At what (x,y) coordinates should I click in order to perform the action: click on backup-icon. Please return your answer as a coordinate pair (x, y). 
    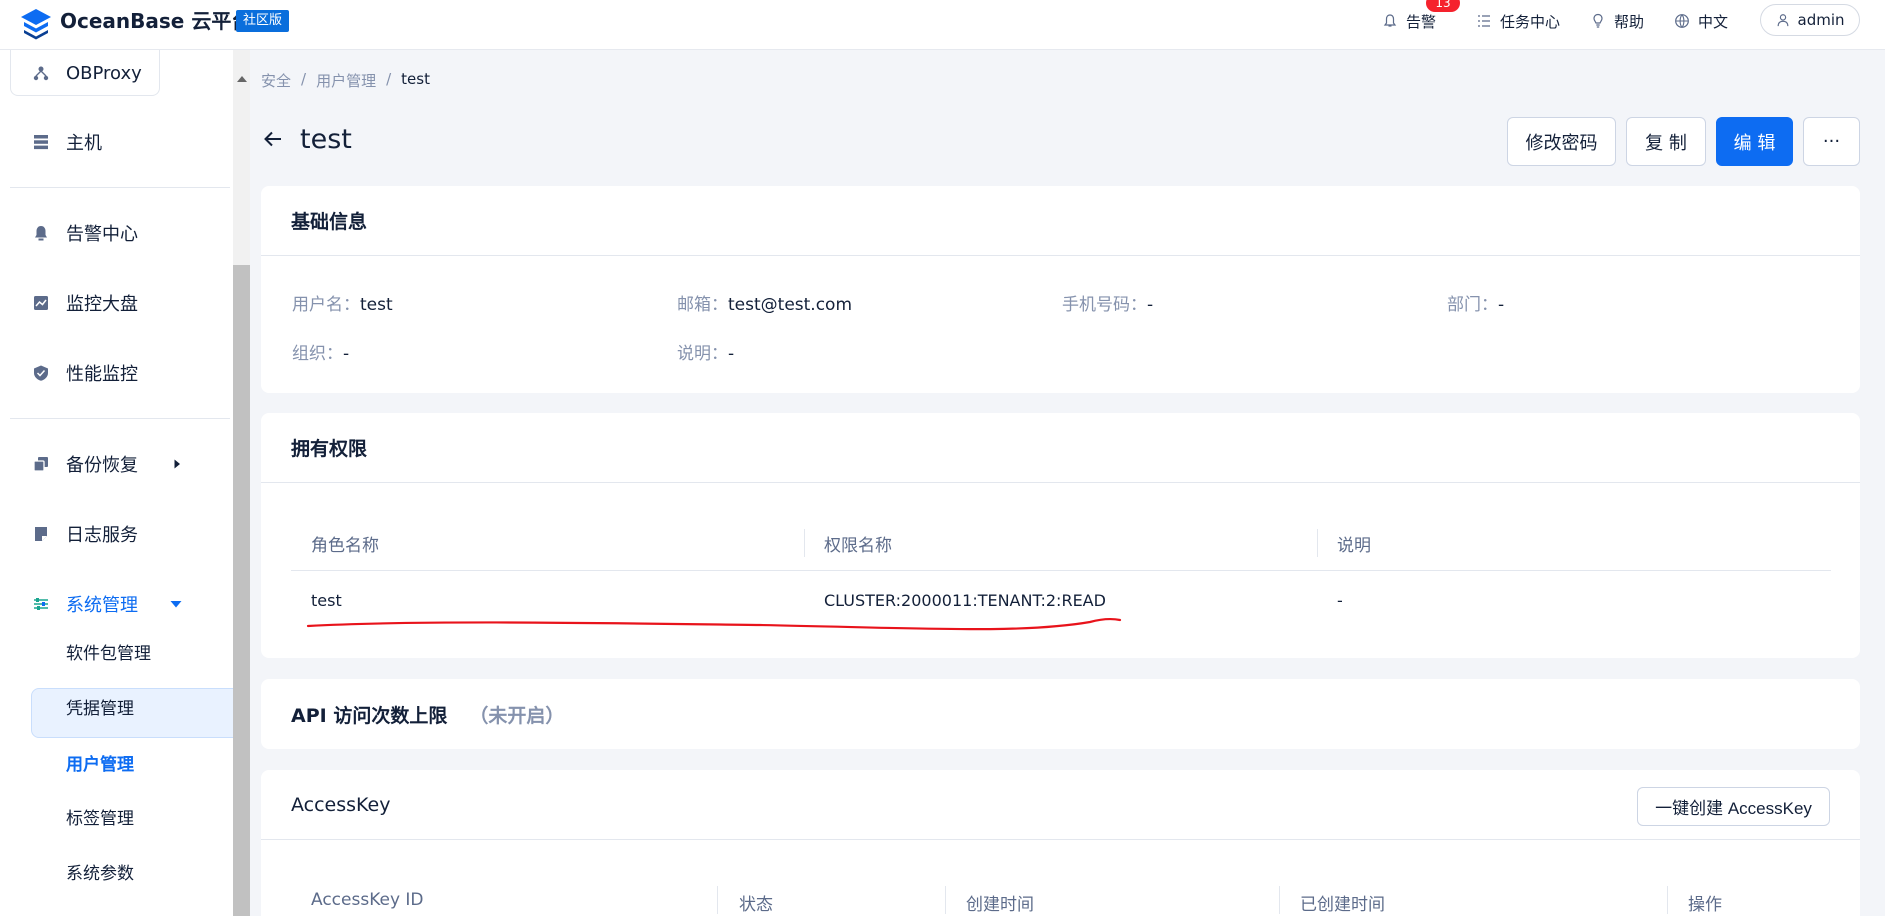
    Looking at the image, I should click on (40, 464).